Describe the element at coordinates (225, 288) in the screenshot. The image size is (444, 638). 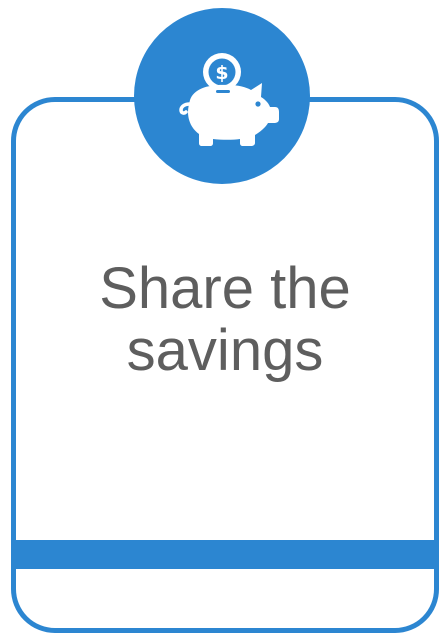
I see `card-title-line-1: Share the` at that location.